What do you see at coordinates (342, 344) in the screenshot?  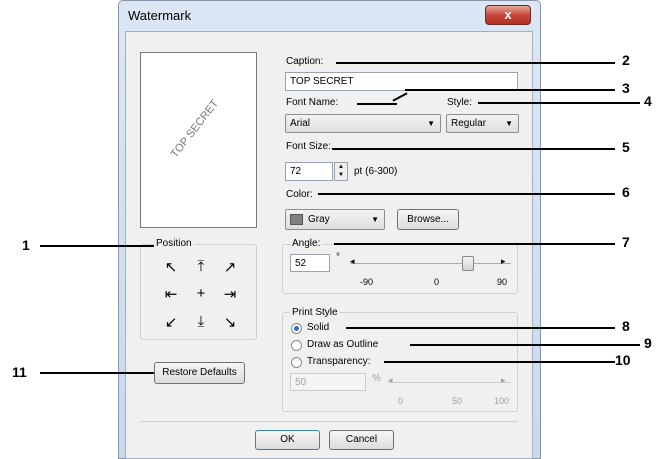 I see `draw-as-outline-label: Draw as Outline` at bounding box center [342, 344].